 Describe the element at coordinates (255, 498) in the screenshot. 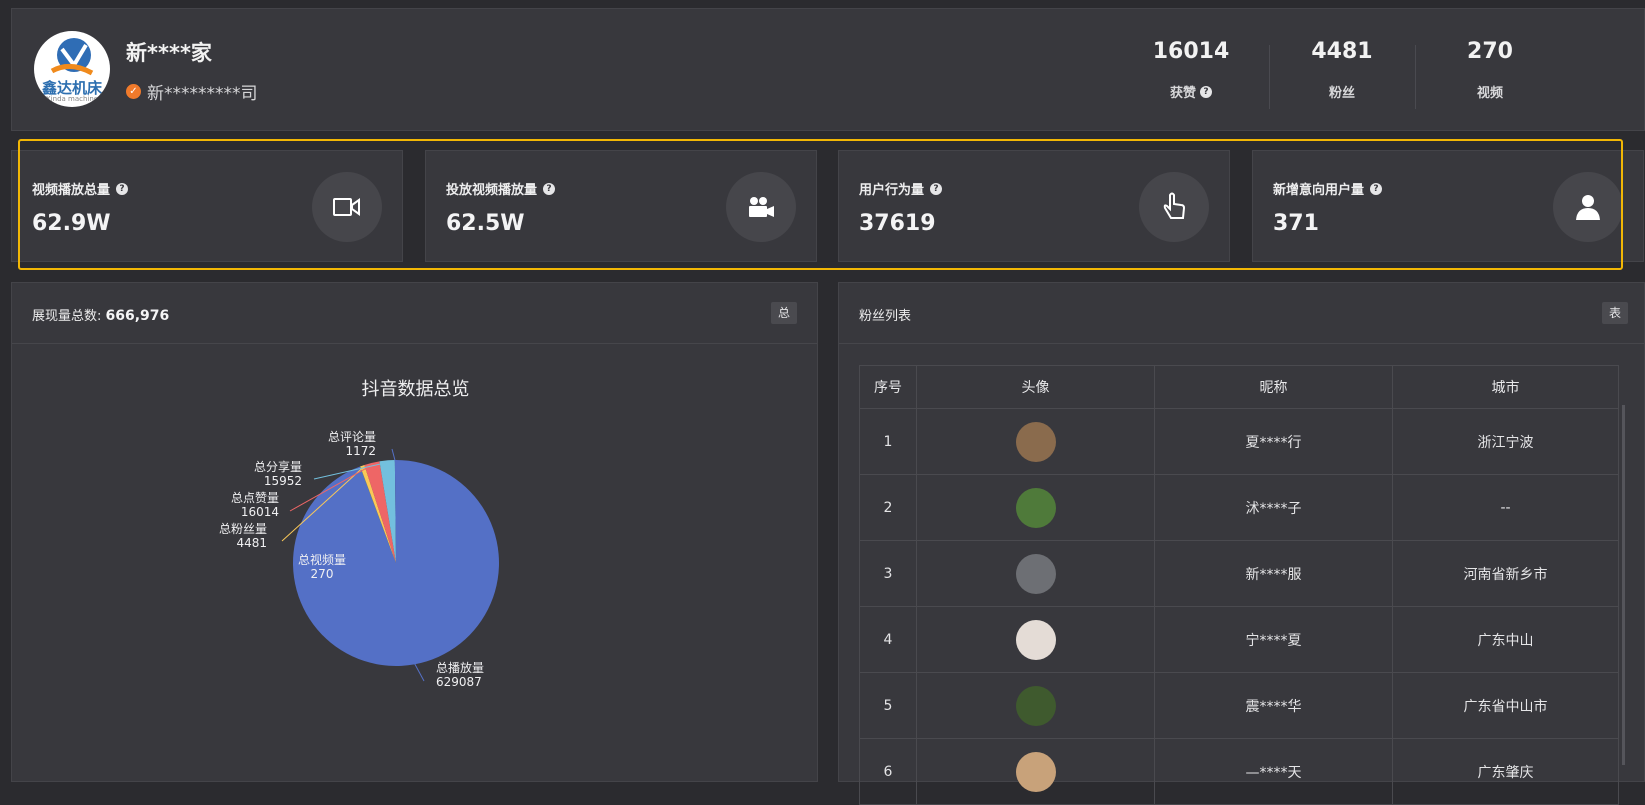

I see `slice-label: 总点赞量` at that location.